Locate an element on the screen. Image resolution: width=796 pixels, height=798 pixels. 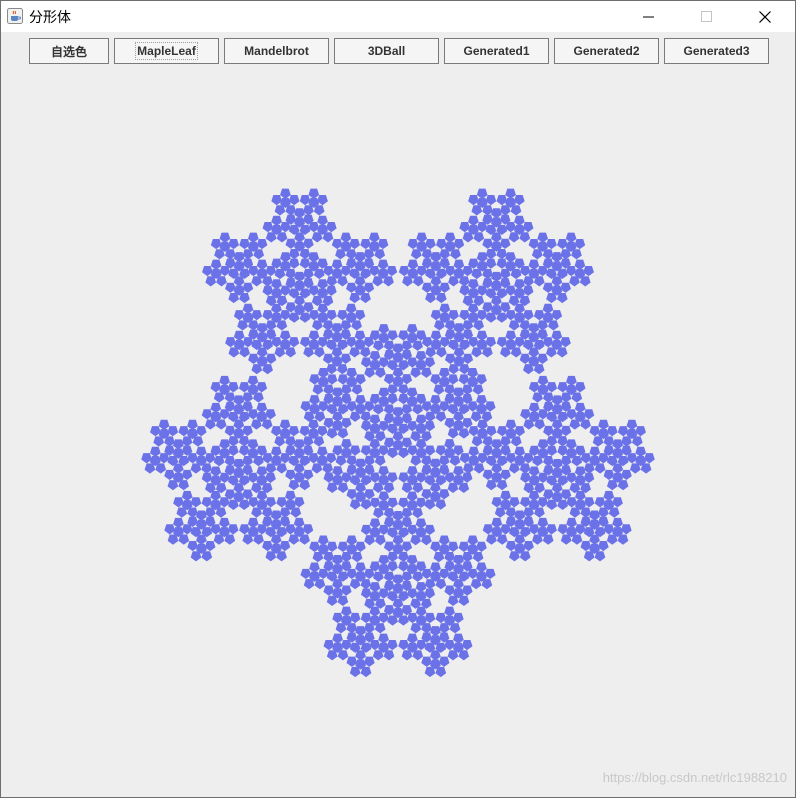
mapleleaf-button: MapleLeaf is located at coordinates (166, 51).